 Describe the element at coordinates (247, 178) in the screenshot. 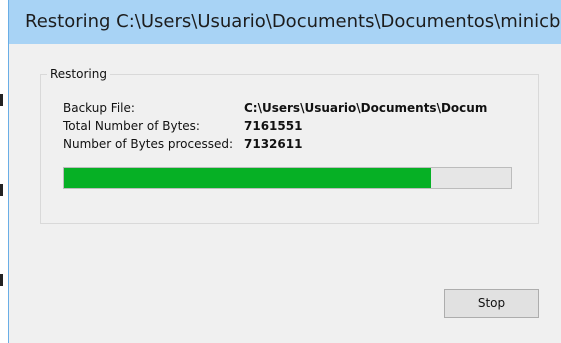

I see `progress-fill` at that location.